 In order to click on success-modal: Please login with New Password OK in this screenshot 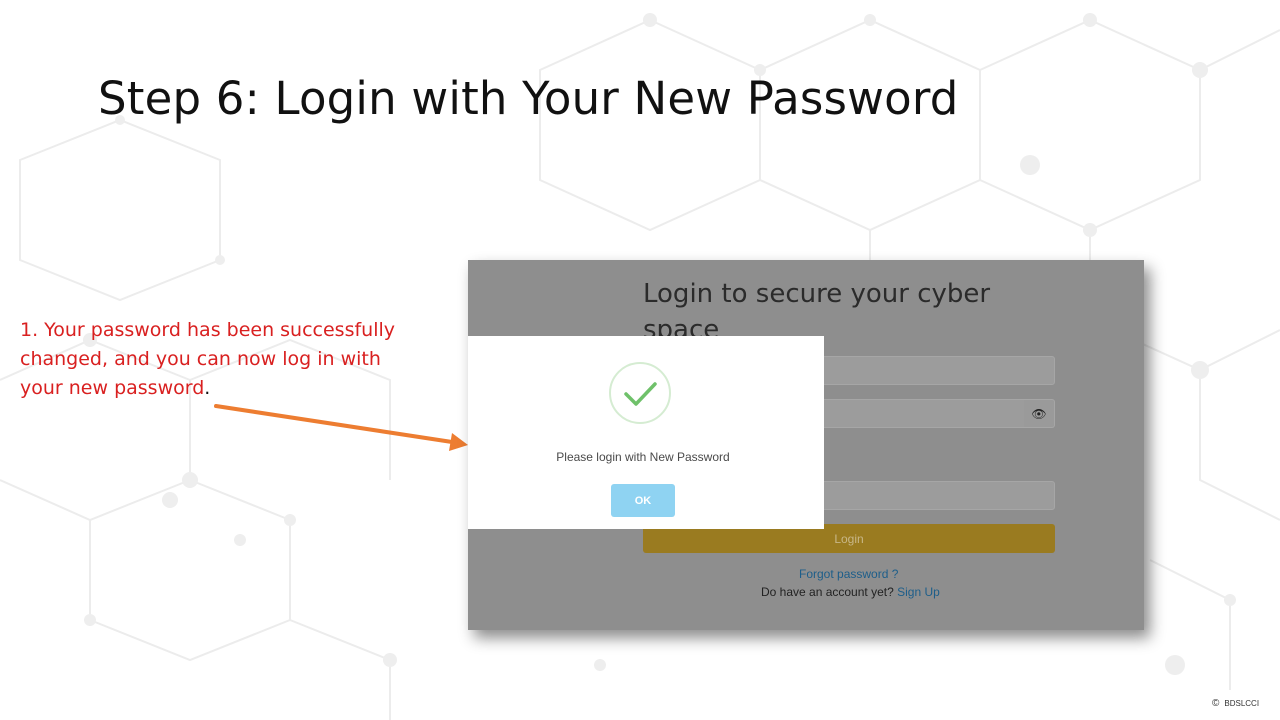, I will do `click(646, 432)`.